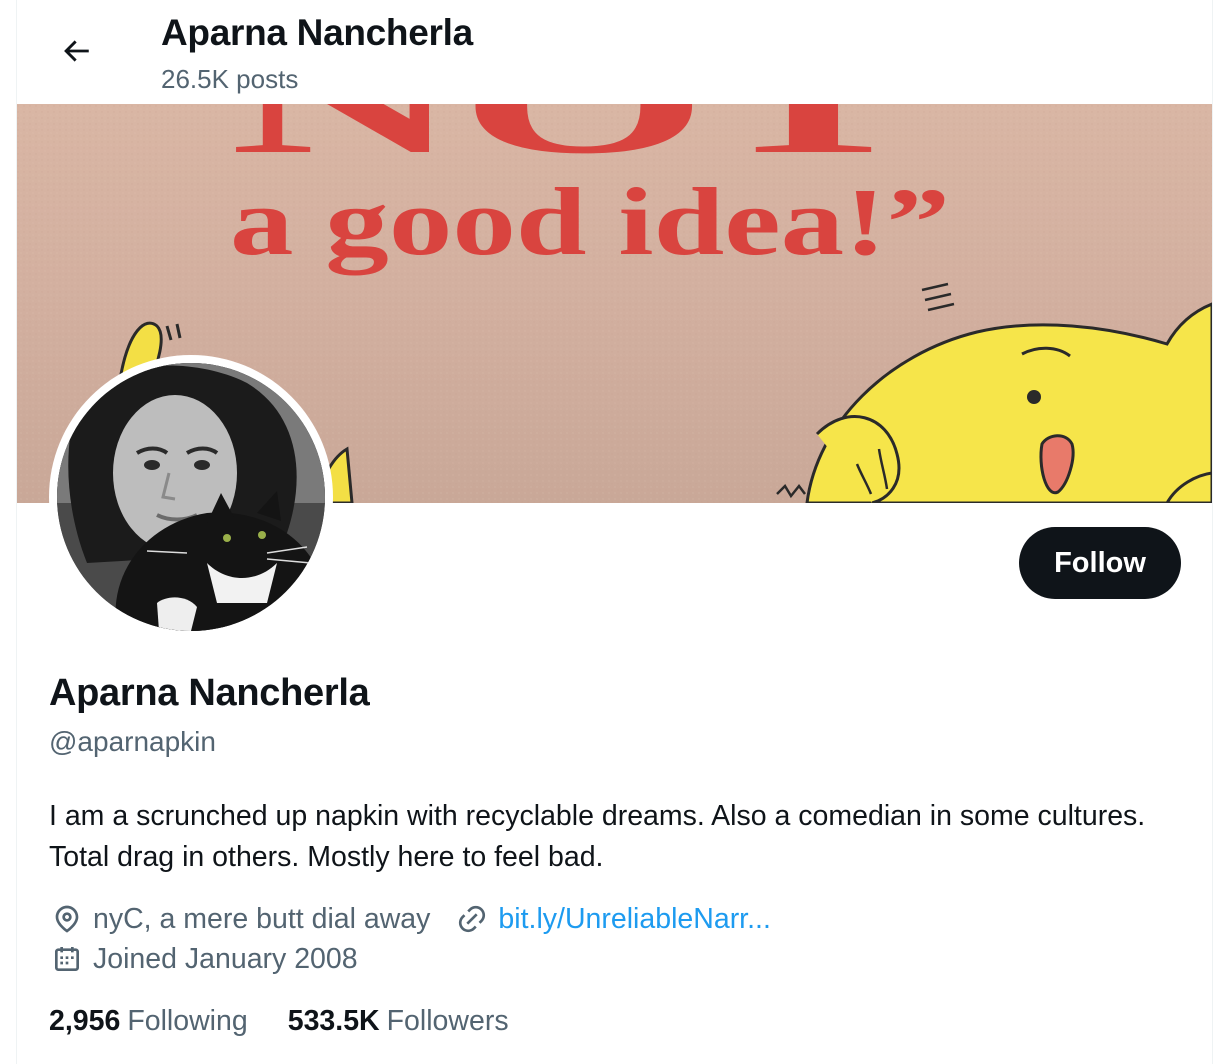 This screenshot has height=1064, width=1214. Describe the element at coordinates (209, 693) in the screenshot. I see `display-name: Aparna Nancherla` at that location.